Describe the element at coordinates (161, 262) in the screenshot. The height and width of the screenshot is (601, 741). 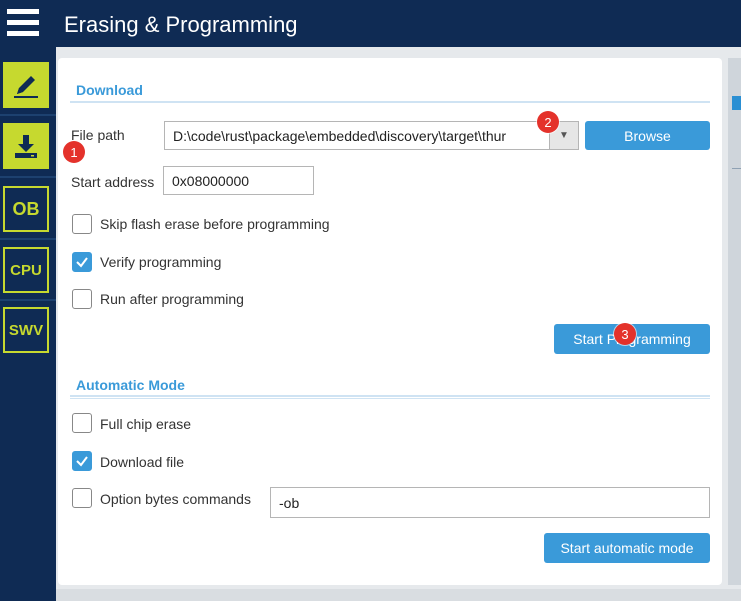
I see `verify-programming-label: Verify programming` at that location.